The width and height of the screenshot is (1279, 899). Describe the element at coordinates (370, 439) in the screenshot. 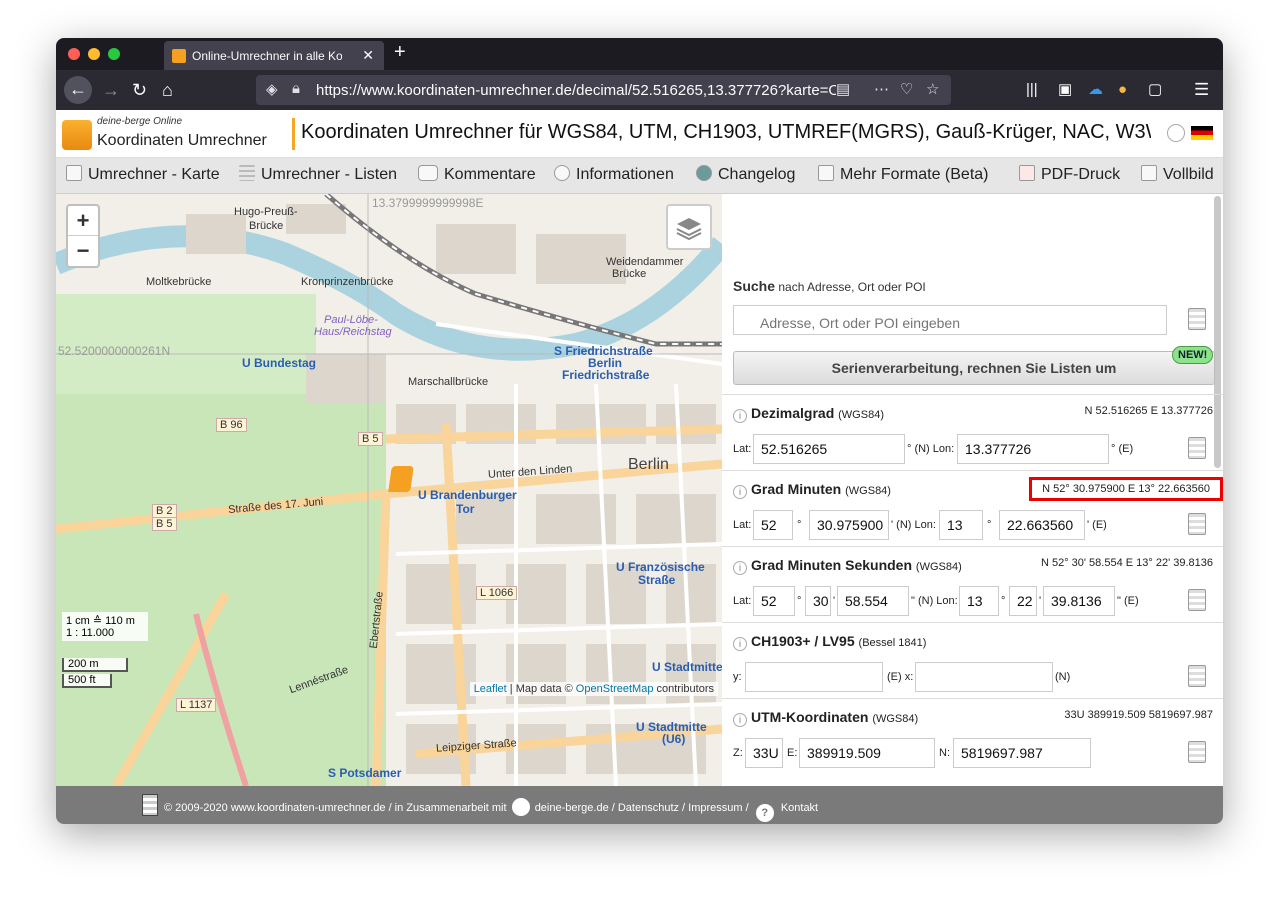

I see `map-label: B 5` at that location.